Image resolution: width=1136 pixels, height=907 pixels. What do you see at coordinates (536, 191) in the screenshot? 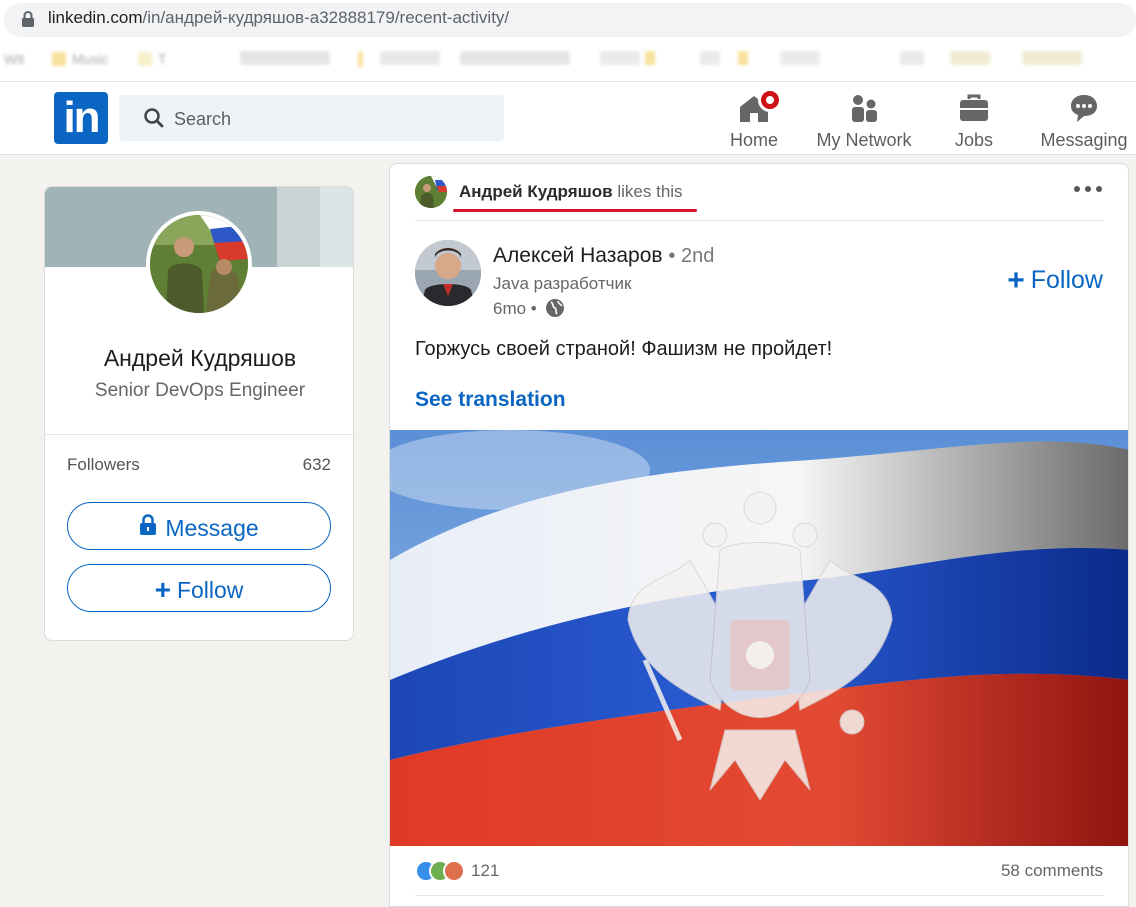
I see `liker-name: Андрей Кудряшов` at bounding box center [536, 191].